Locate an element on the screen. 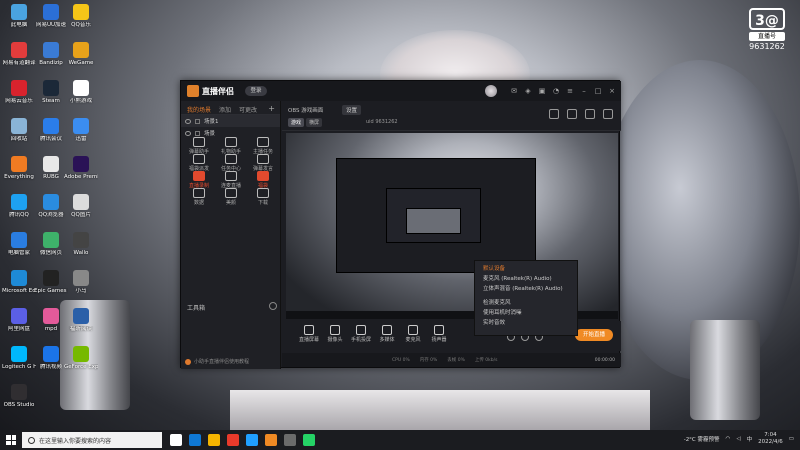 The width and height of the screenshot is (800, 450). share-icon is located at coordinates (608, 114).